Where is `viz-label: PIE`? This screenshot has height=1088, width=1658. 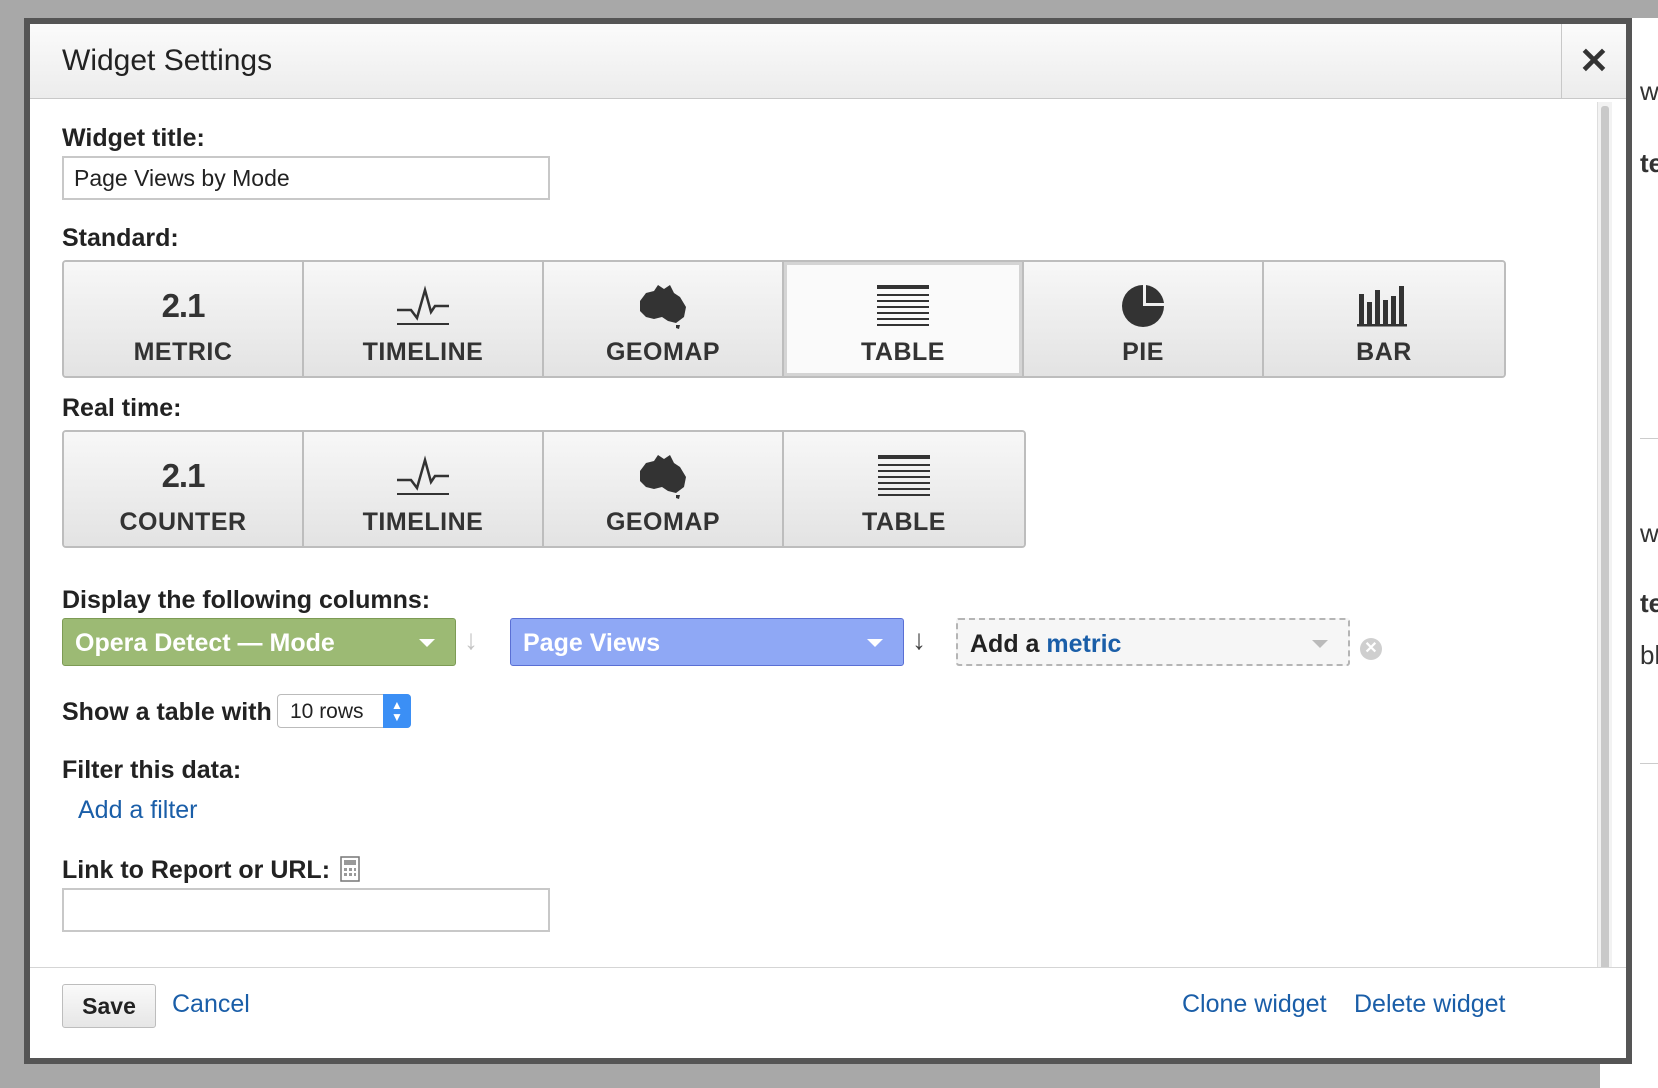 viz-label: PIE is located at coordinates (1143, 352).